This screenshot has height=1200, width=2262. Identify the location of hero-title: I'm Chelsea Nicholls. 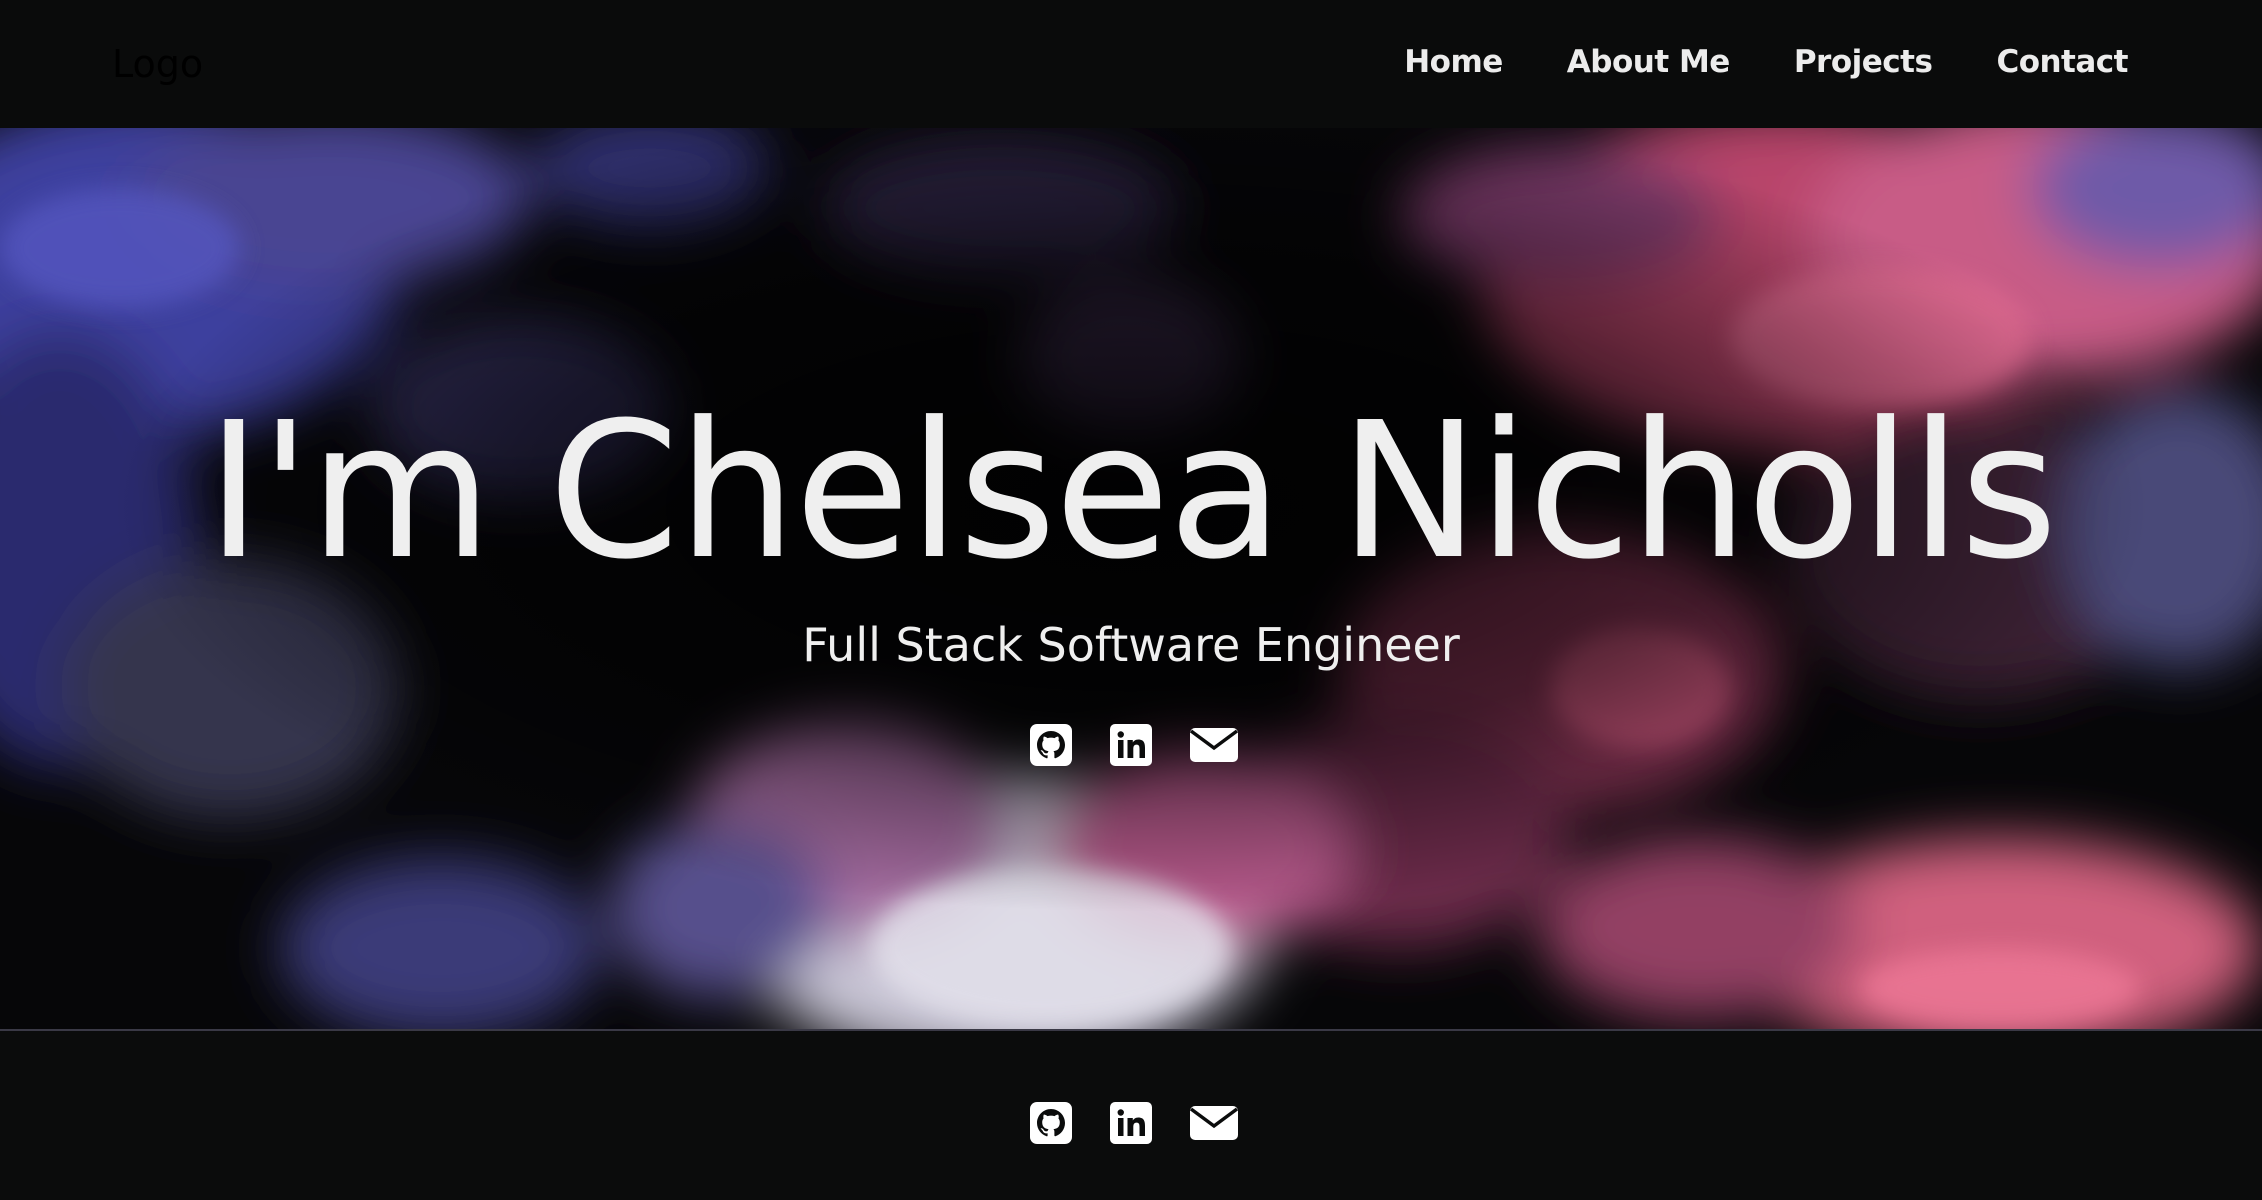
(1132, 491).